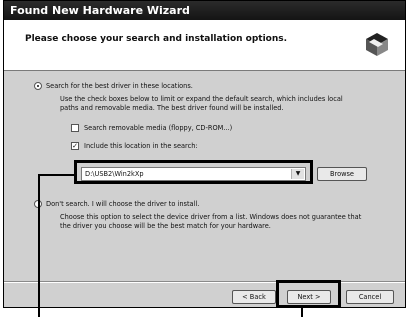 The height and width of the screenshot is (317, 412). What do you see at coordinates (370, 297) in the screenshot?
I see `cancel-button: Cancel` at bounding box center [370, 297].